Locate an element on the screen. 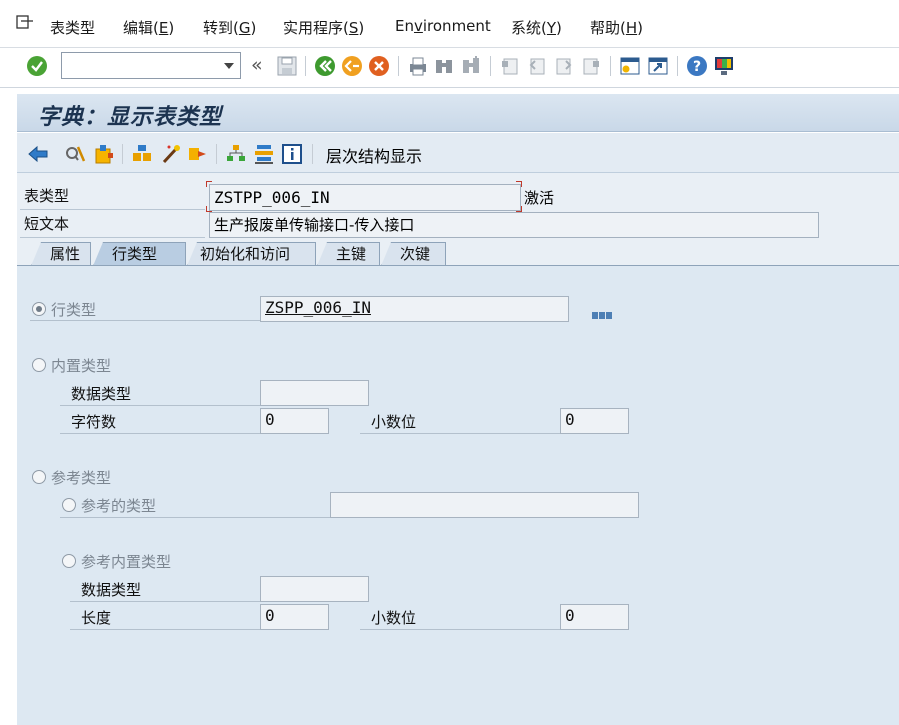 The height and width of the screenshot is (725, 899). chars-field: 0 is located at coordinates (294, 421).